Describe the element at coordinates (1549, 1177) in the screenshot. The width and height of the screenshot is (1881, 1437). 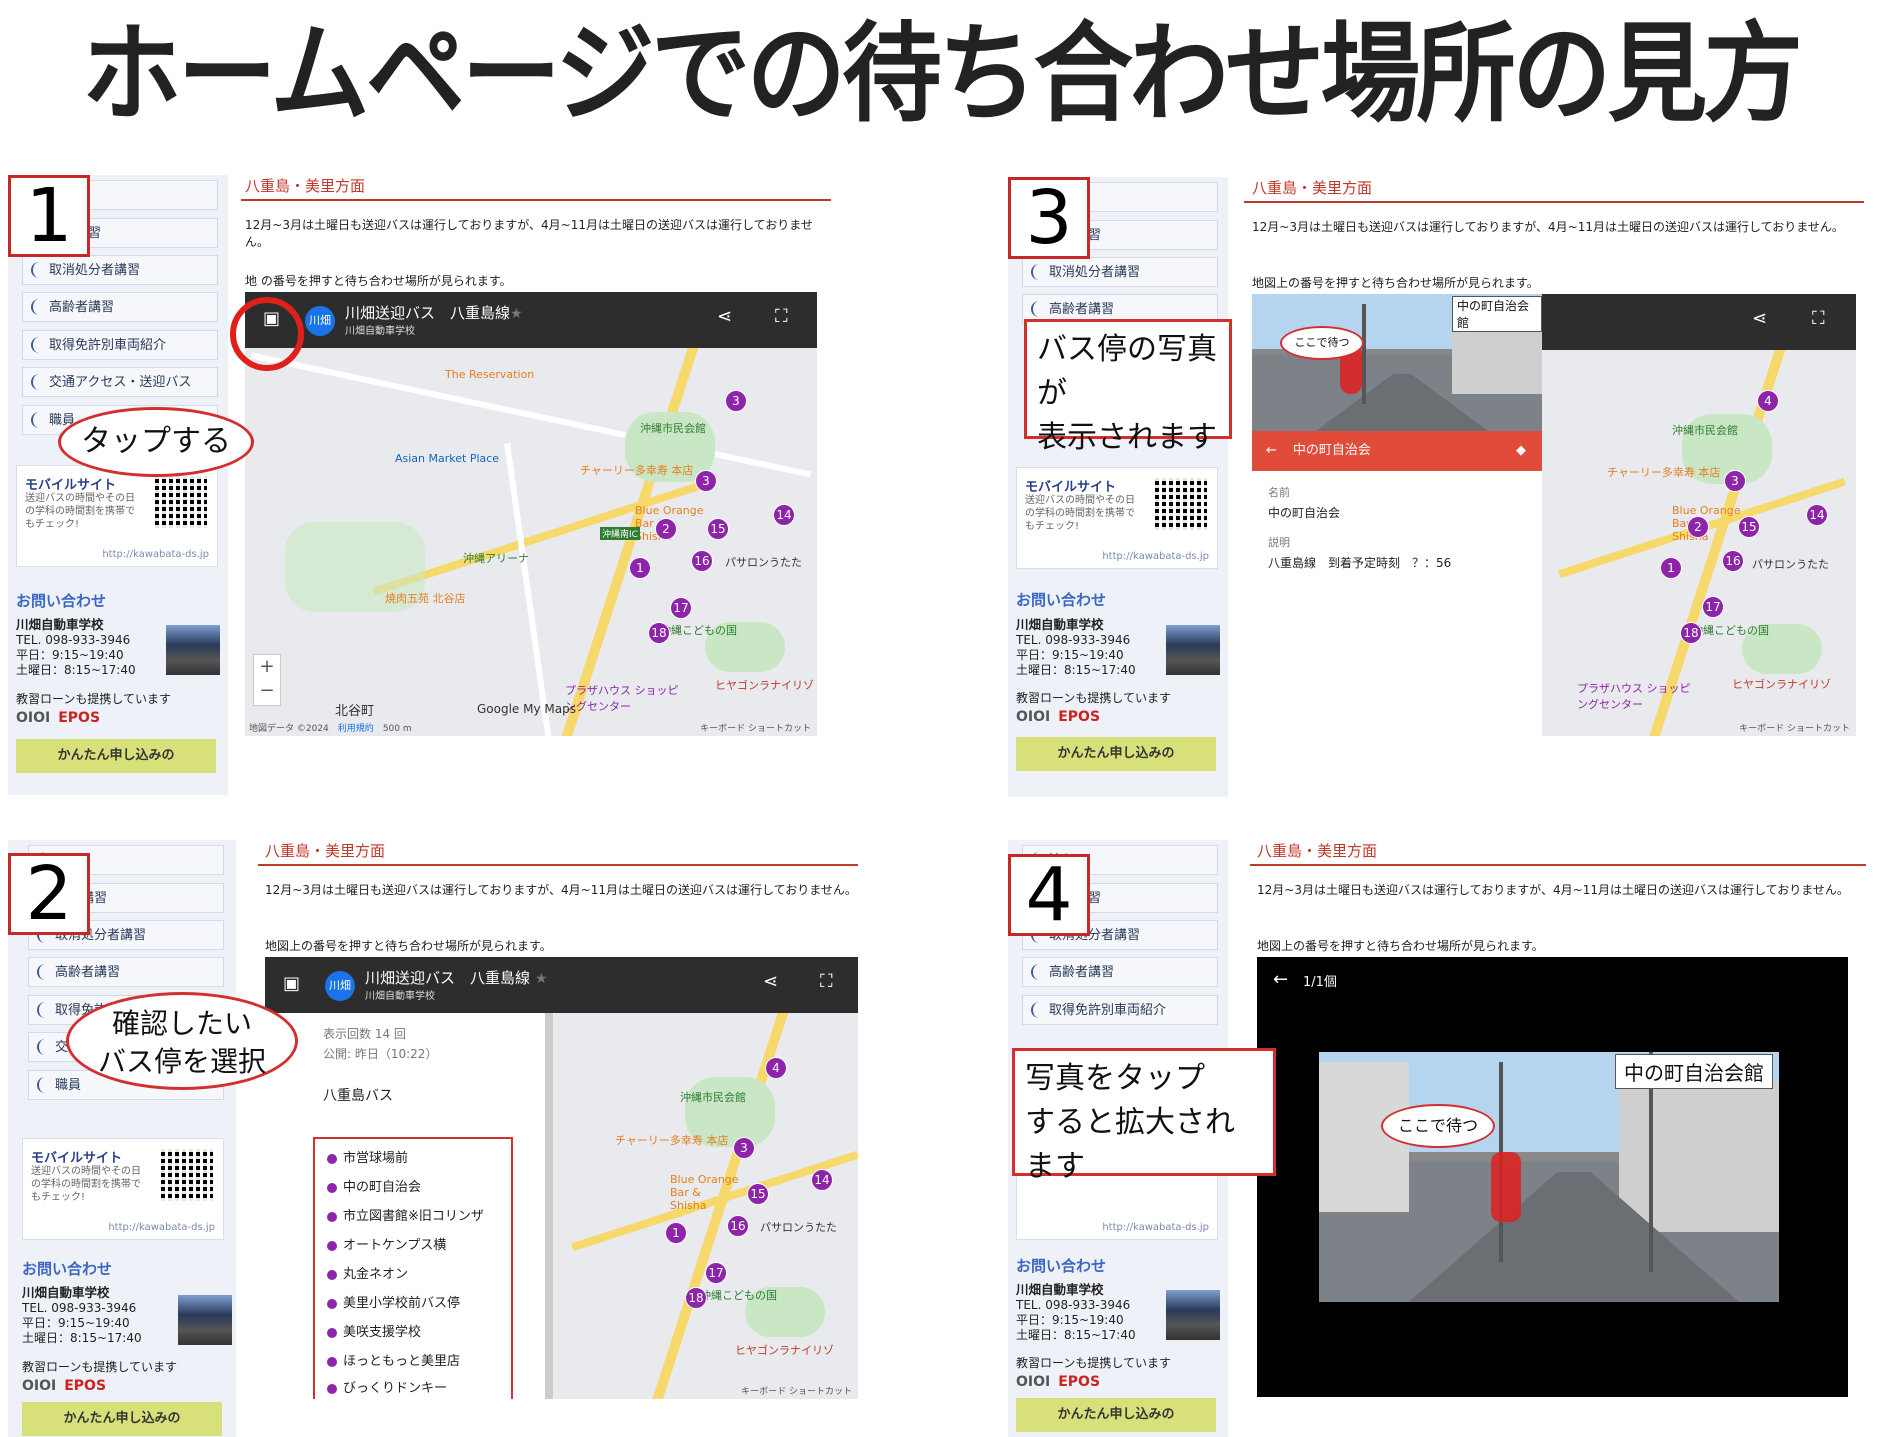
I see `enlarged-photo: 中の町自治会館 ここで待つ` at that location.